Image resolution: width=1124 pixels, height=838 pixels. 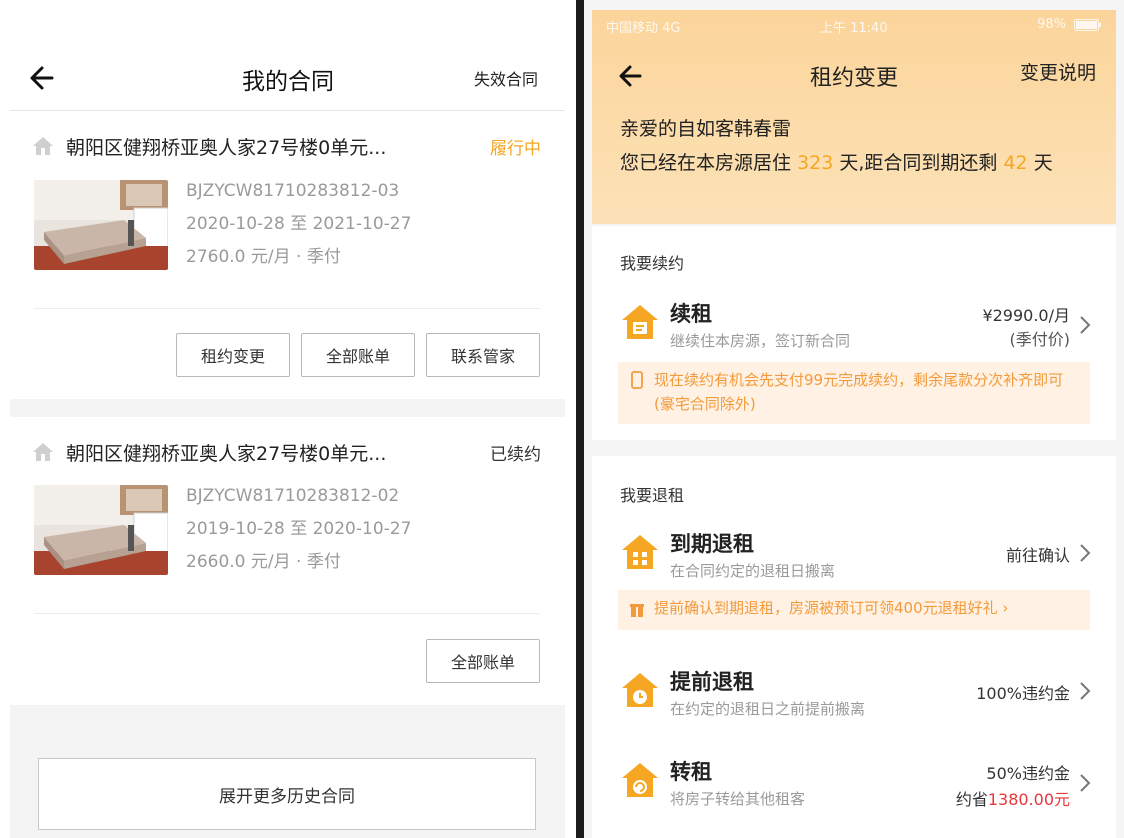 What do you see at coordinates (483, 355) in the screenshot?
I see `contact-manager-button: 联系管家` at bounding box center [483, 355].